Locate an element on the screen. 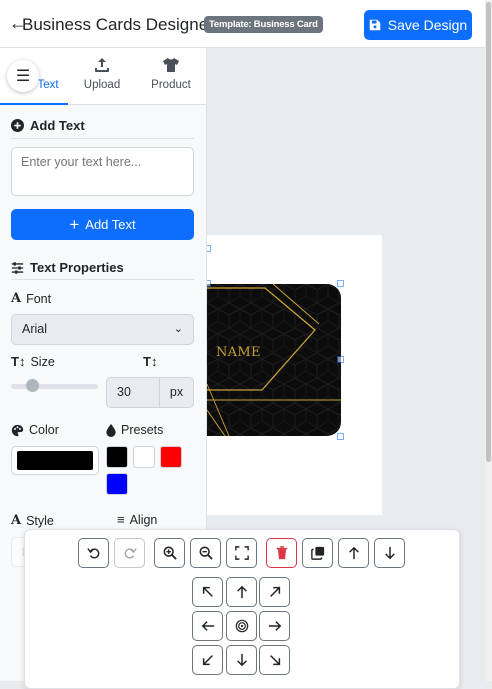 This screenshot has width=492, height=689. tab-upload-label: Upload is located at coordinates (102, 85).